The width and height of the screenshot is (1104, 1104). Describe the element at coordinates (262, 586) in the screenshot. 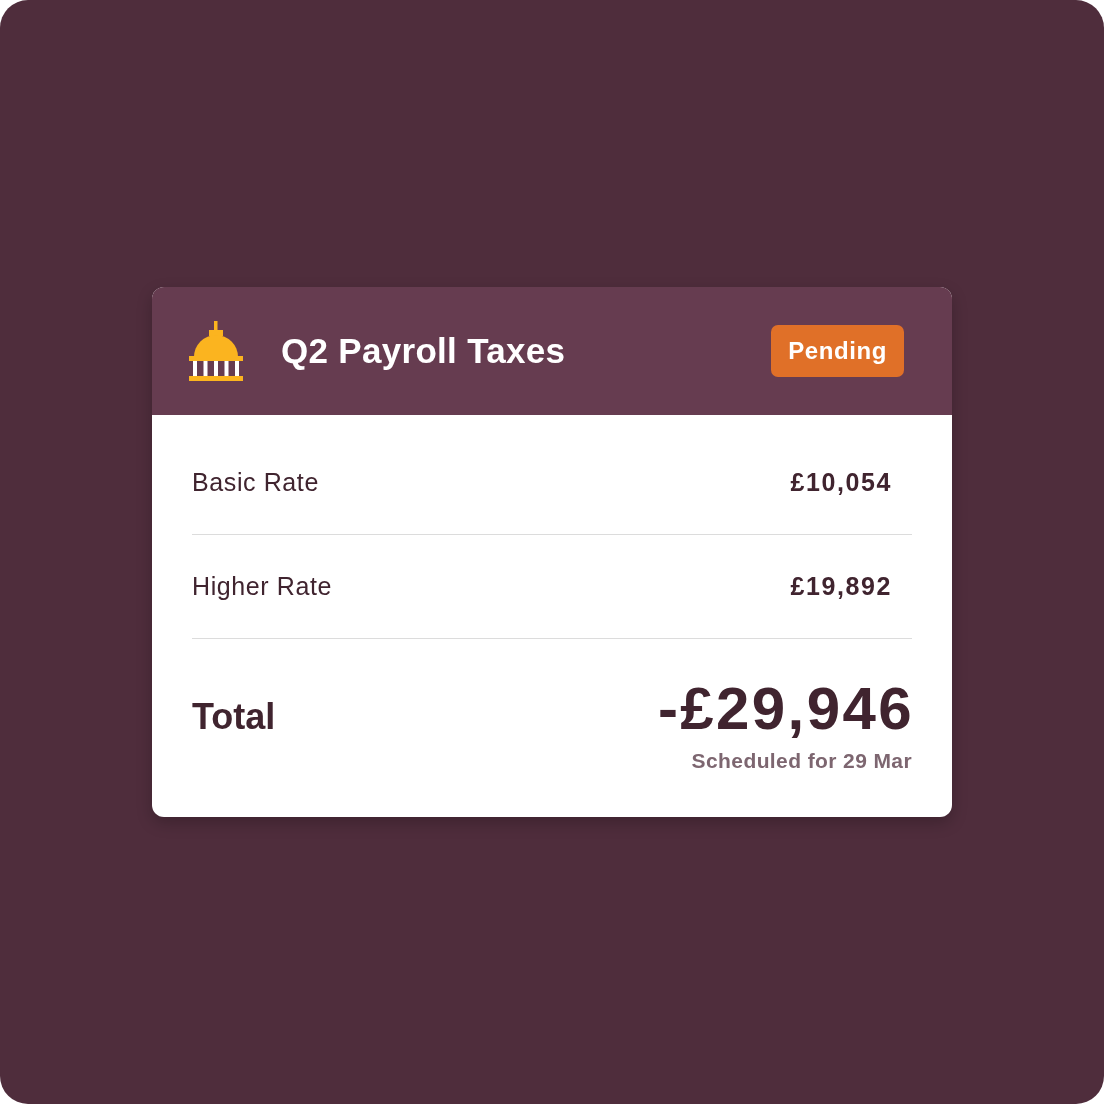

I see `rate-label: Higher Rate` at that location.